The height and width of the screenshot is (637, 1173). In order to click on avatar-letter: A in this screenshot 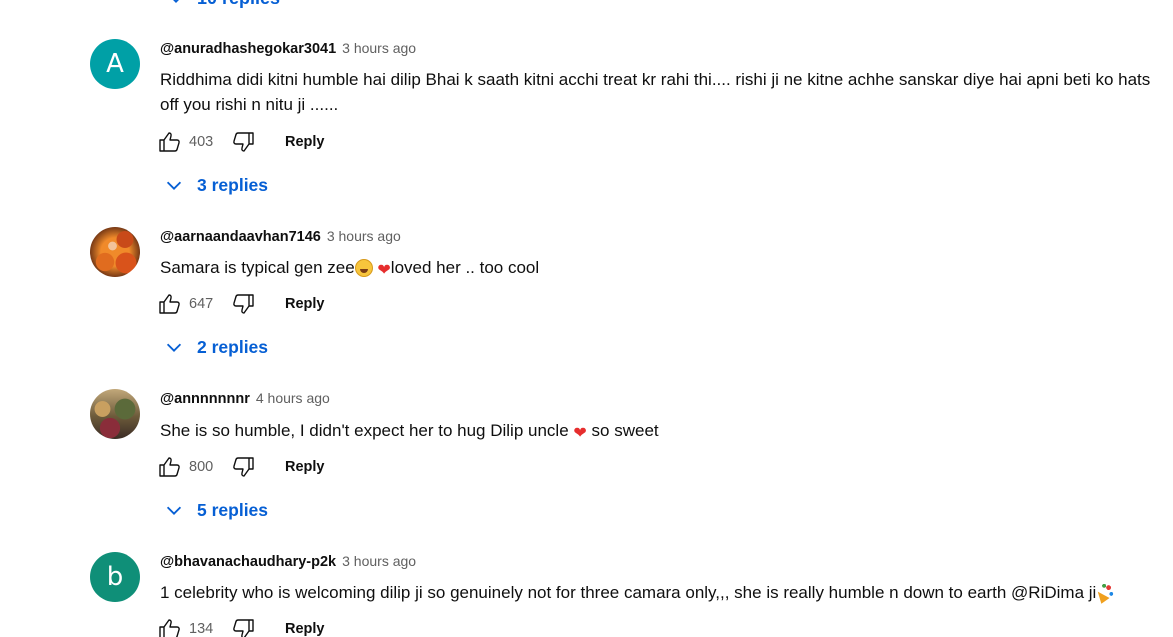, I will do `click(115, 64)`.